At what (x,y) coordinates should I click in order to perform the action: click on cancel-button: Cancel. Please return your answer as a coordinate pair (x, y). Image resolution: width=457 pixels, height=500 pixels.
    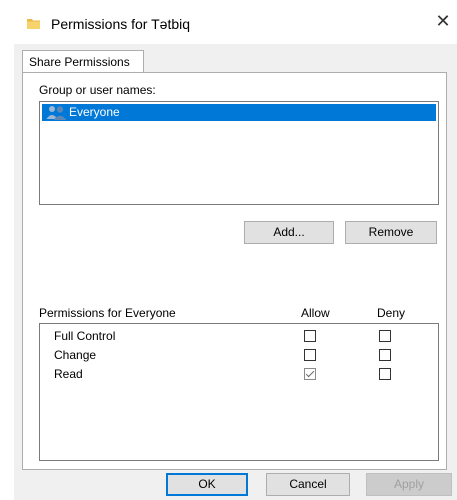
    Looking at the image, I should click on (308, 484).